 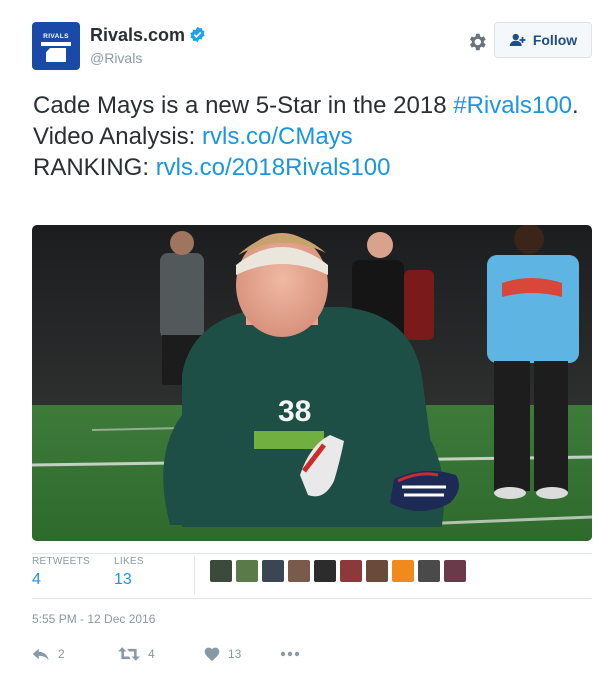 What do you see at coordinates (512, 105) in the screenshot?
I see `hashtag-link: #Rivals100` at bounding box center [512, 105].